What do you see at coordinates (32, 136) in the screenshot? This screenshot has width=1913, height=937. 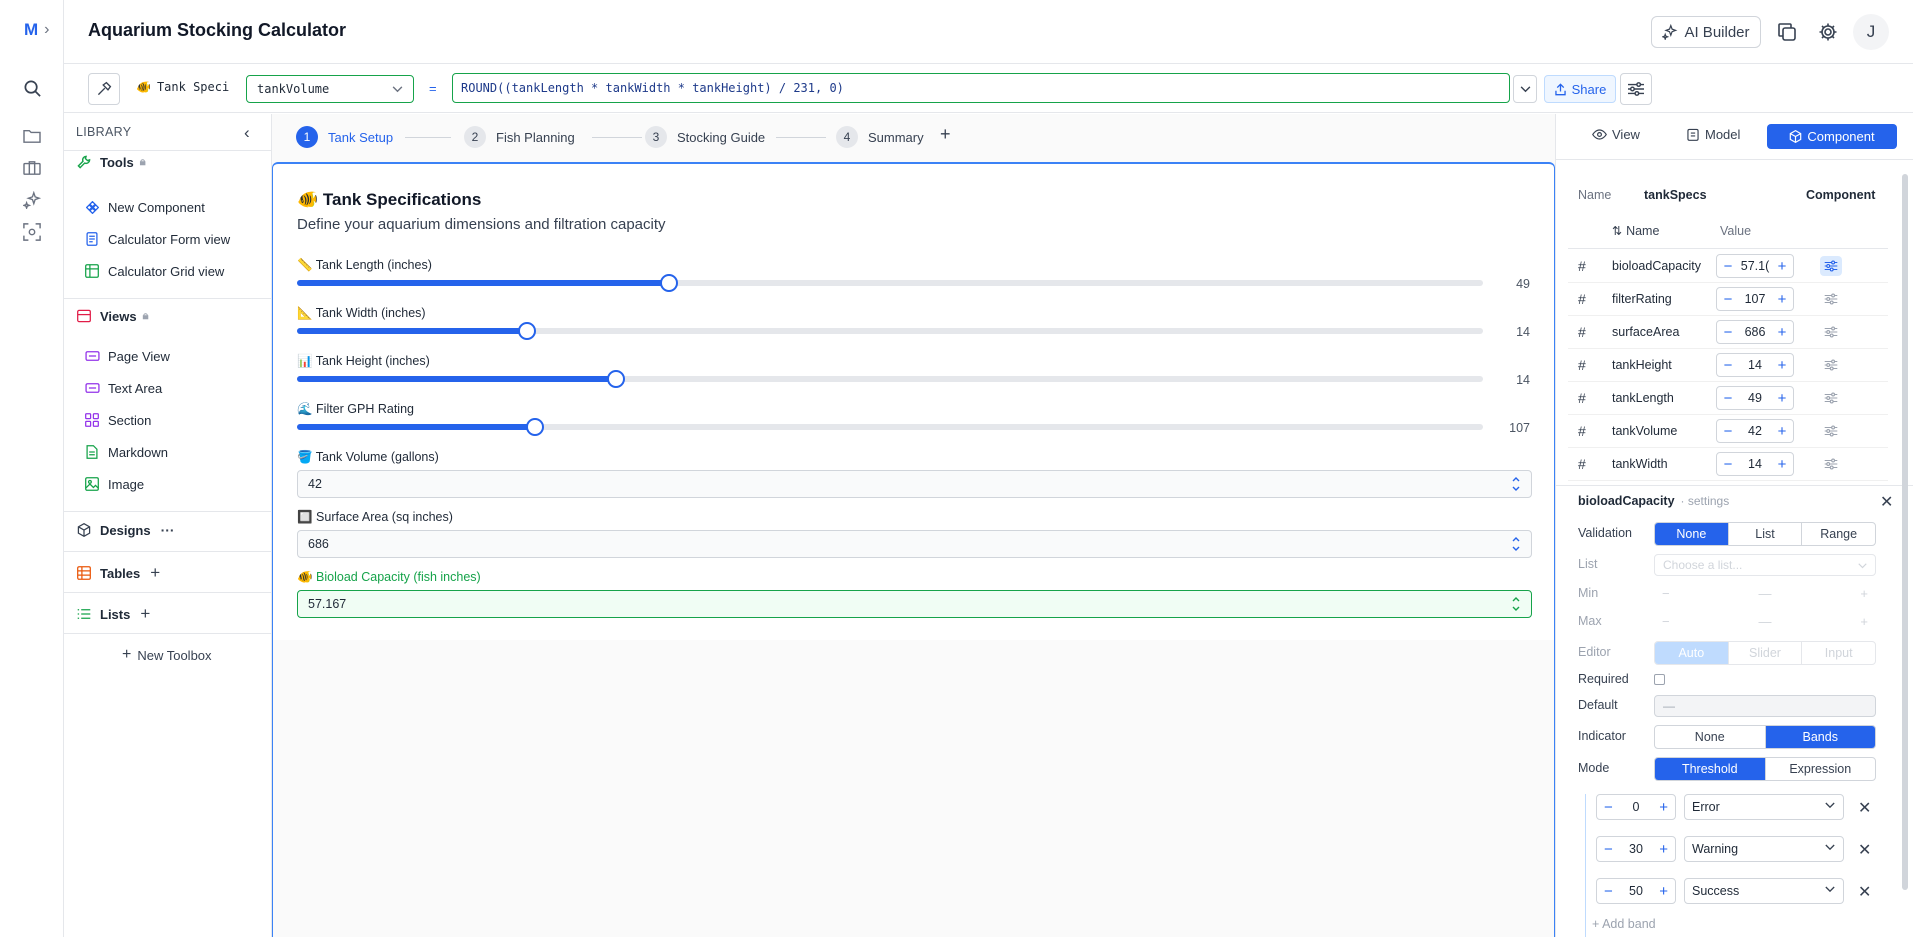 I see `folder-icon` at bounding box center [32, 136].